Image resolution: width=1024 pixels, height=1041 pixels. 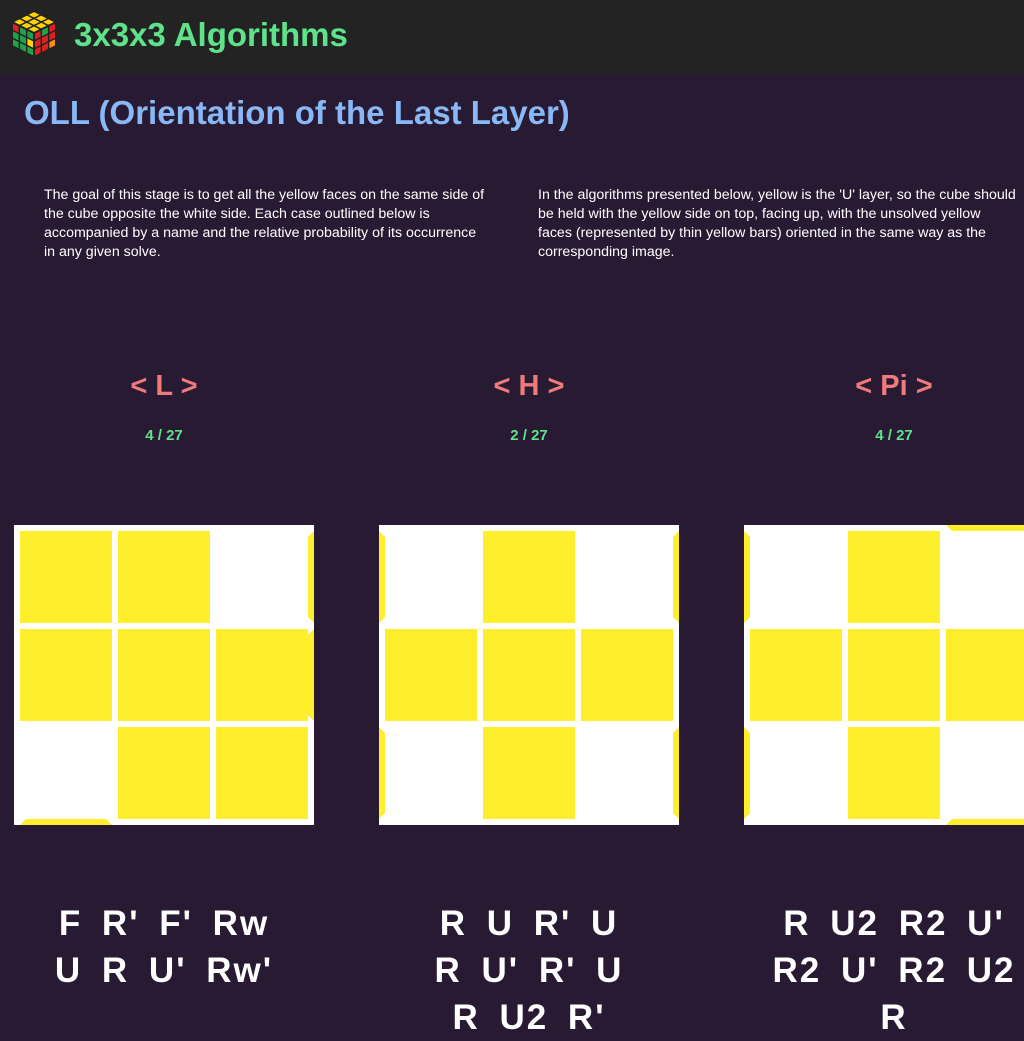 I want to click on page-title: OLL (Orientation of the Last Layer), so click(x=297, y=112).